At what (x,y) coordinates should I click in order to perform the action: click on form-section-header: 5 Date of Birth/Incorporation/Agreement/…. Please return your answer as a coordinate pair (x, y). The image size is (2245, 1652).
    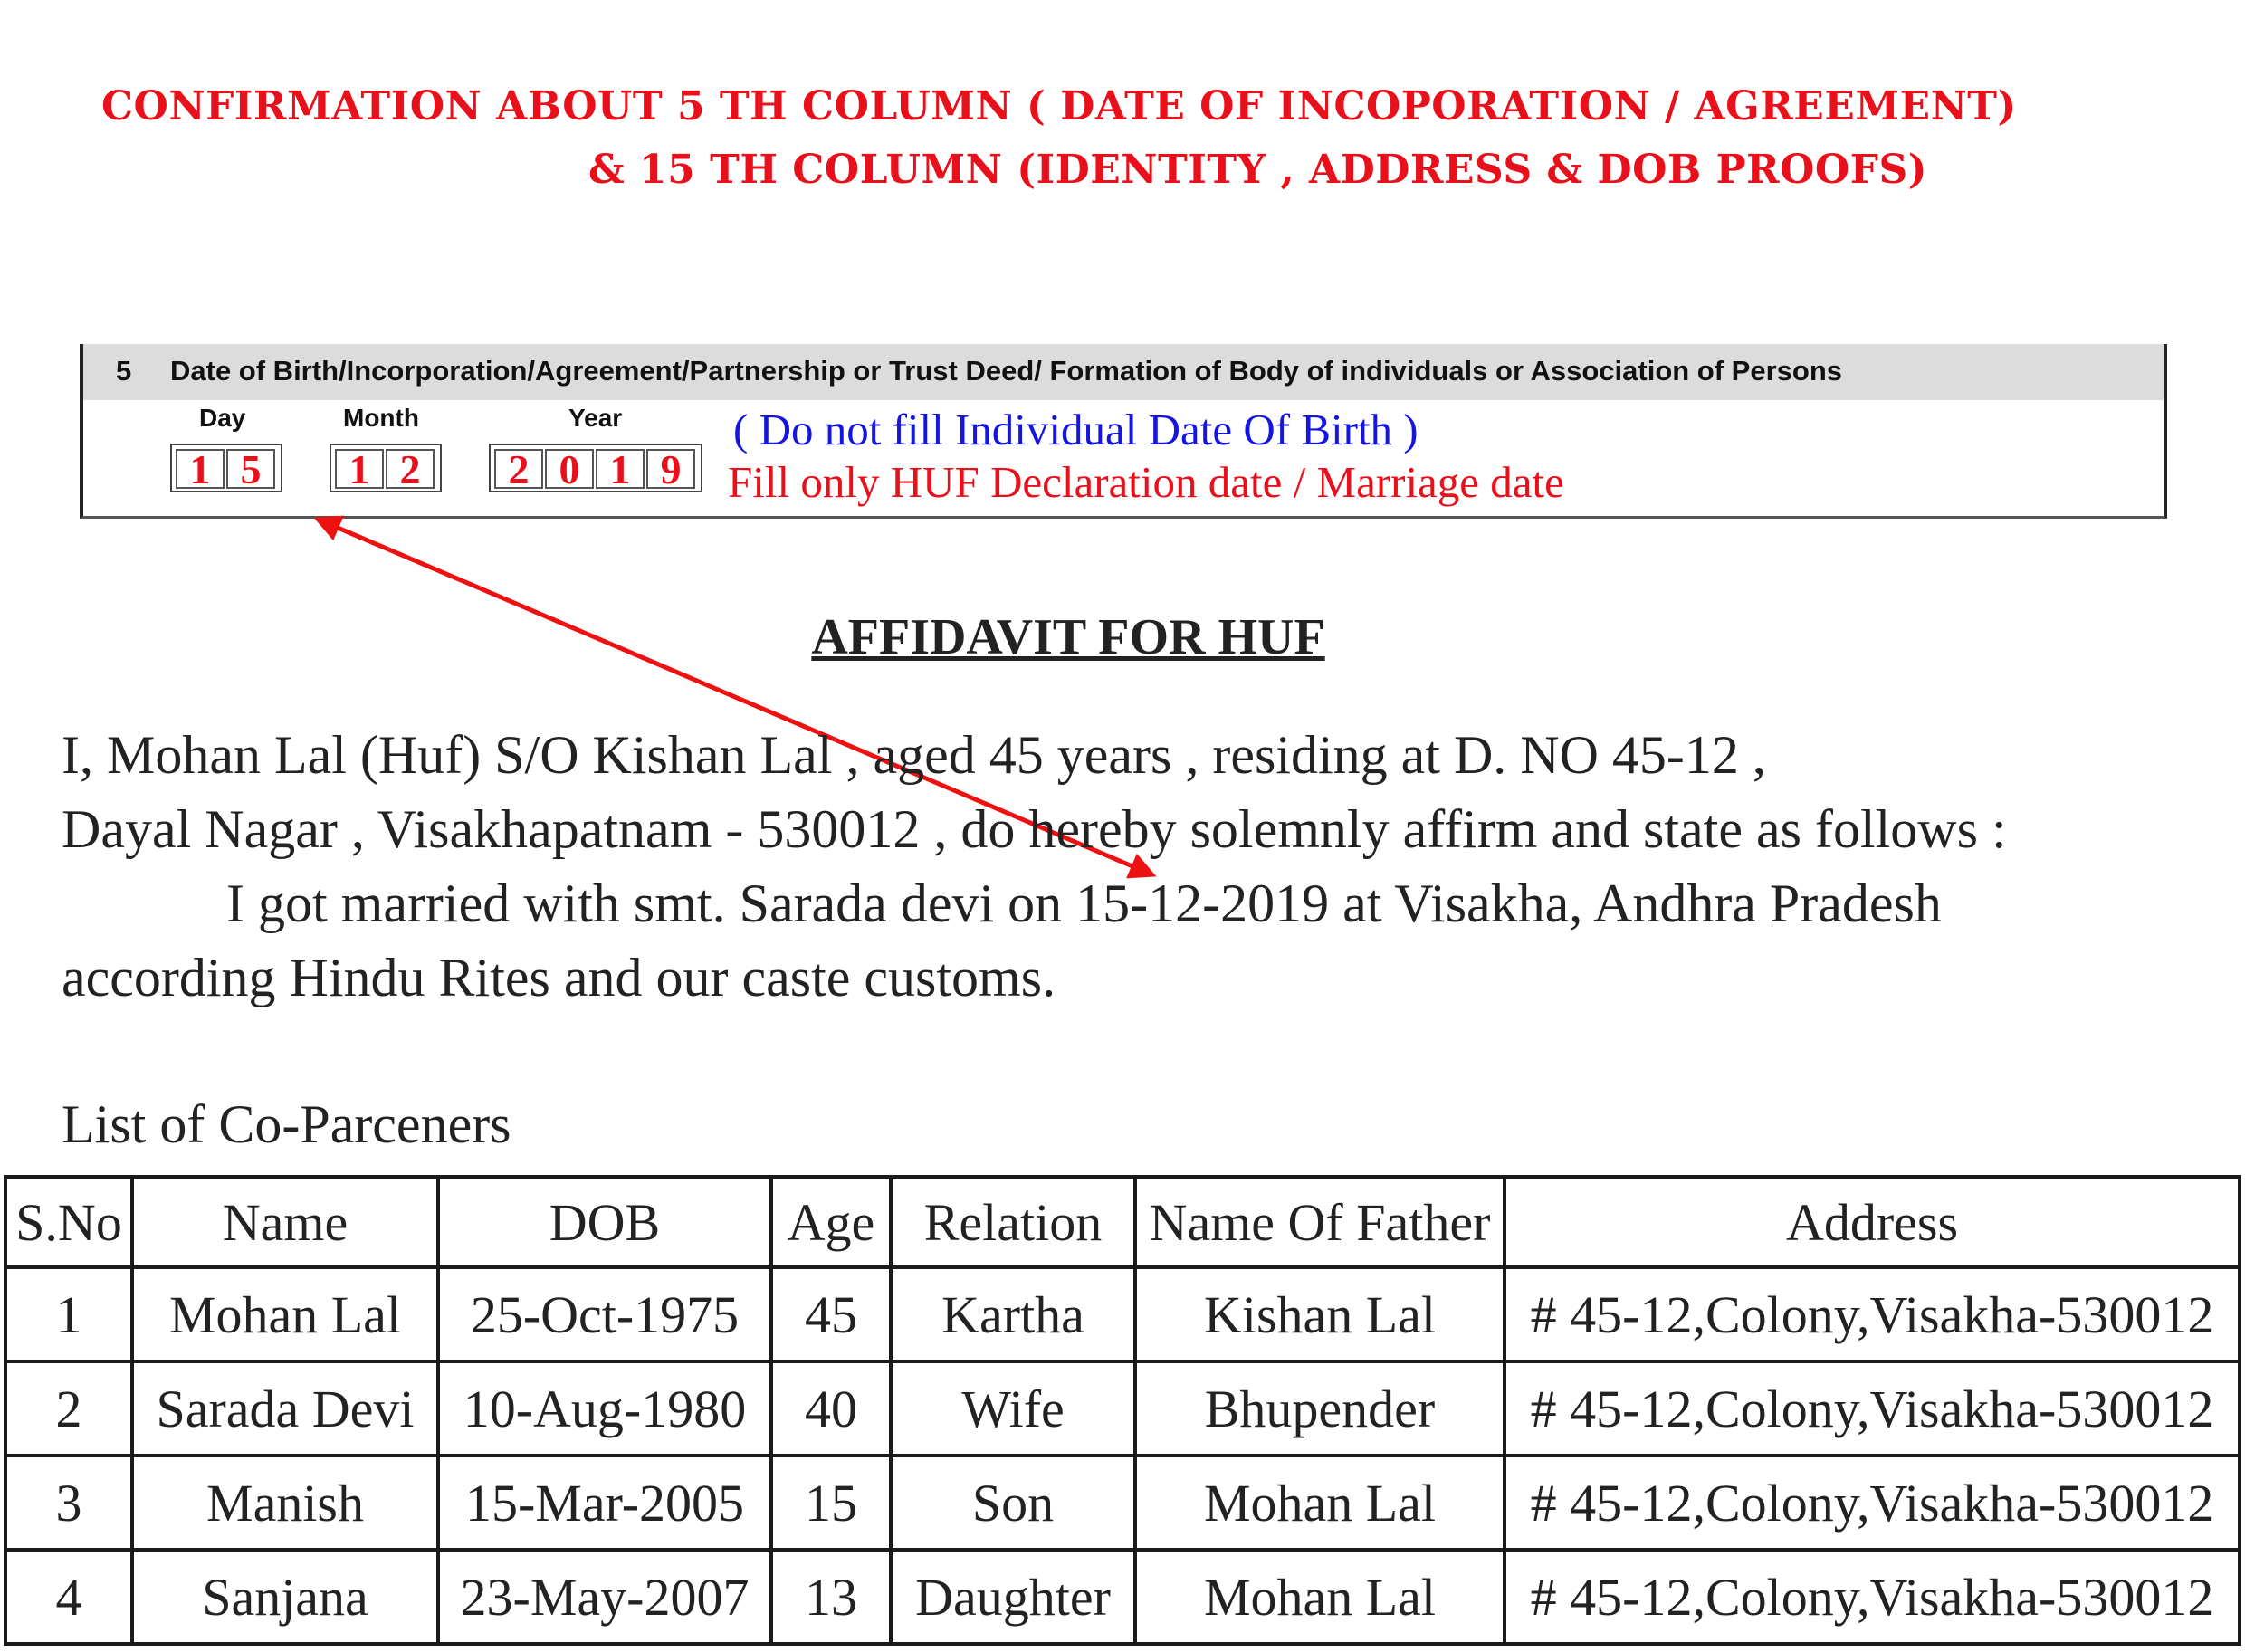
    Looking at the image, I should click on (1123, 372).